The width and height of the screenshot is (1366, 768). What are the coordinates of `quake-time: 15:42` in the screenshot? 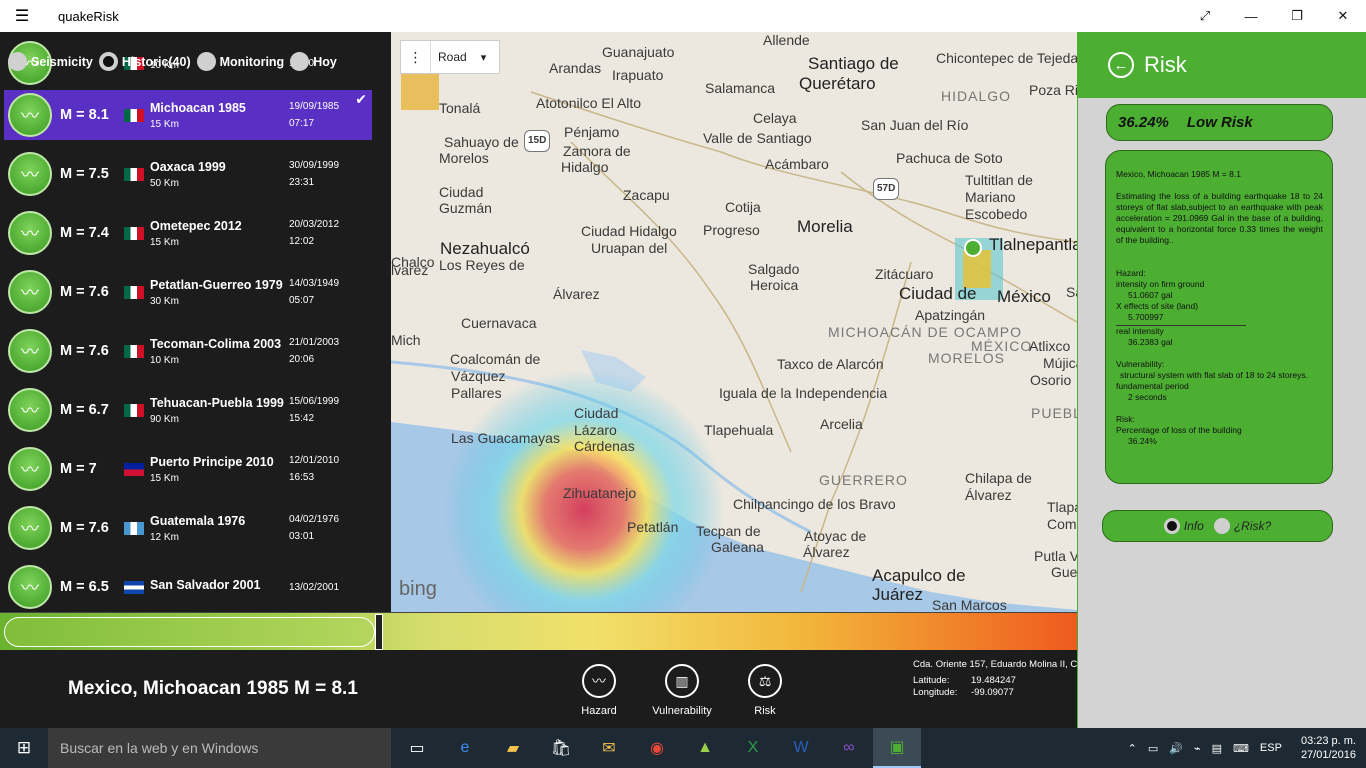 It's located at (302, 418).